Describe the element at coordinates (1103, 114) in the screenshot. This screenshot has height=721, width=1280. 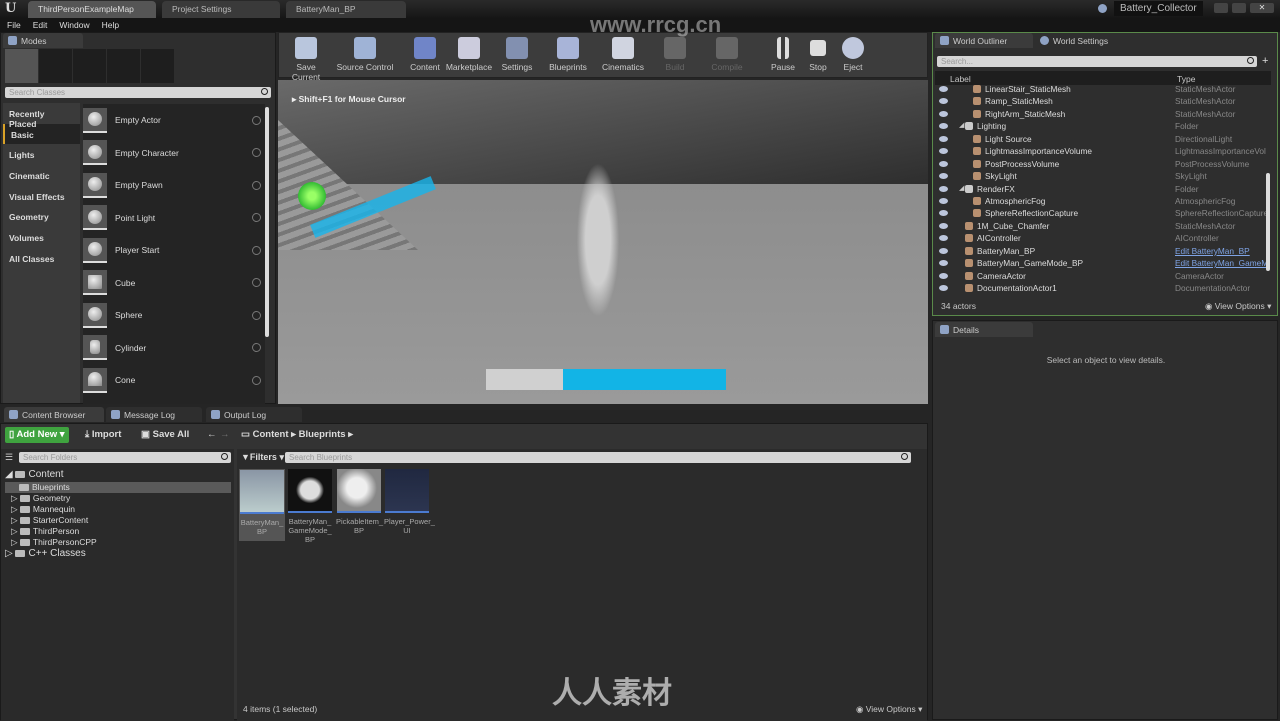
I see `outliner-row: RightArm_StaticMesh StaticMeshActor` at that location.